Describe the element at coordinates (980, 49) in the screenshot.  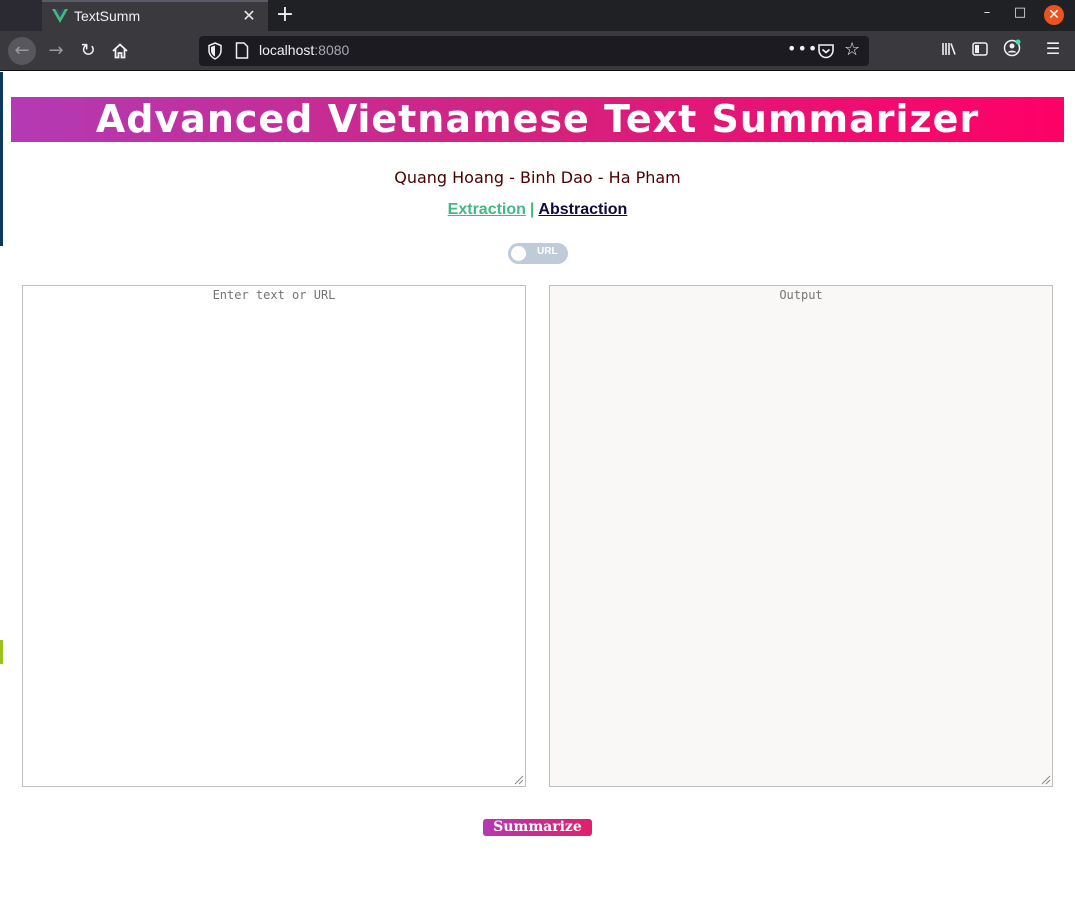
I see `sidebar-icon` at that location.